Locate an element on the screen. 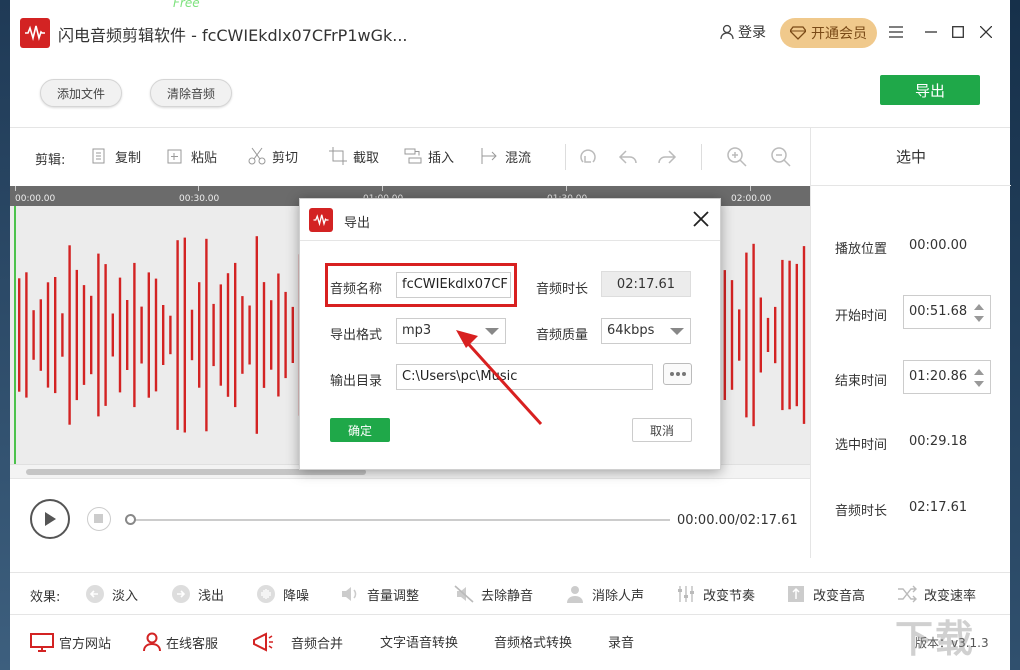 The height and width of the screenshot is (670, 1020). crop-label: 截取 is located at coordinates (366, 158).